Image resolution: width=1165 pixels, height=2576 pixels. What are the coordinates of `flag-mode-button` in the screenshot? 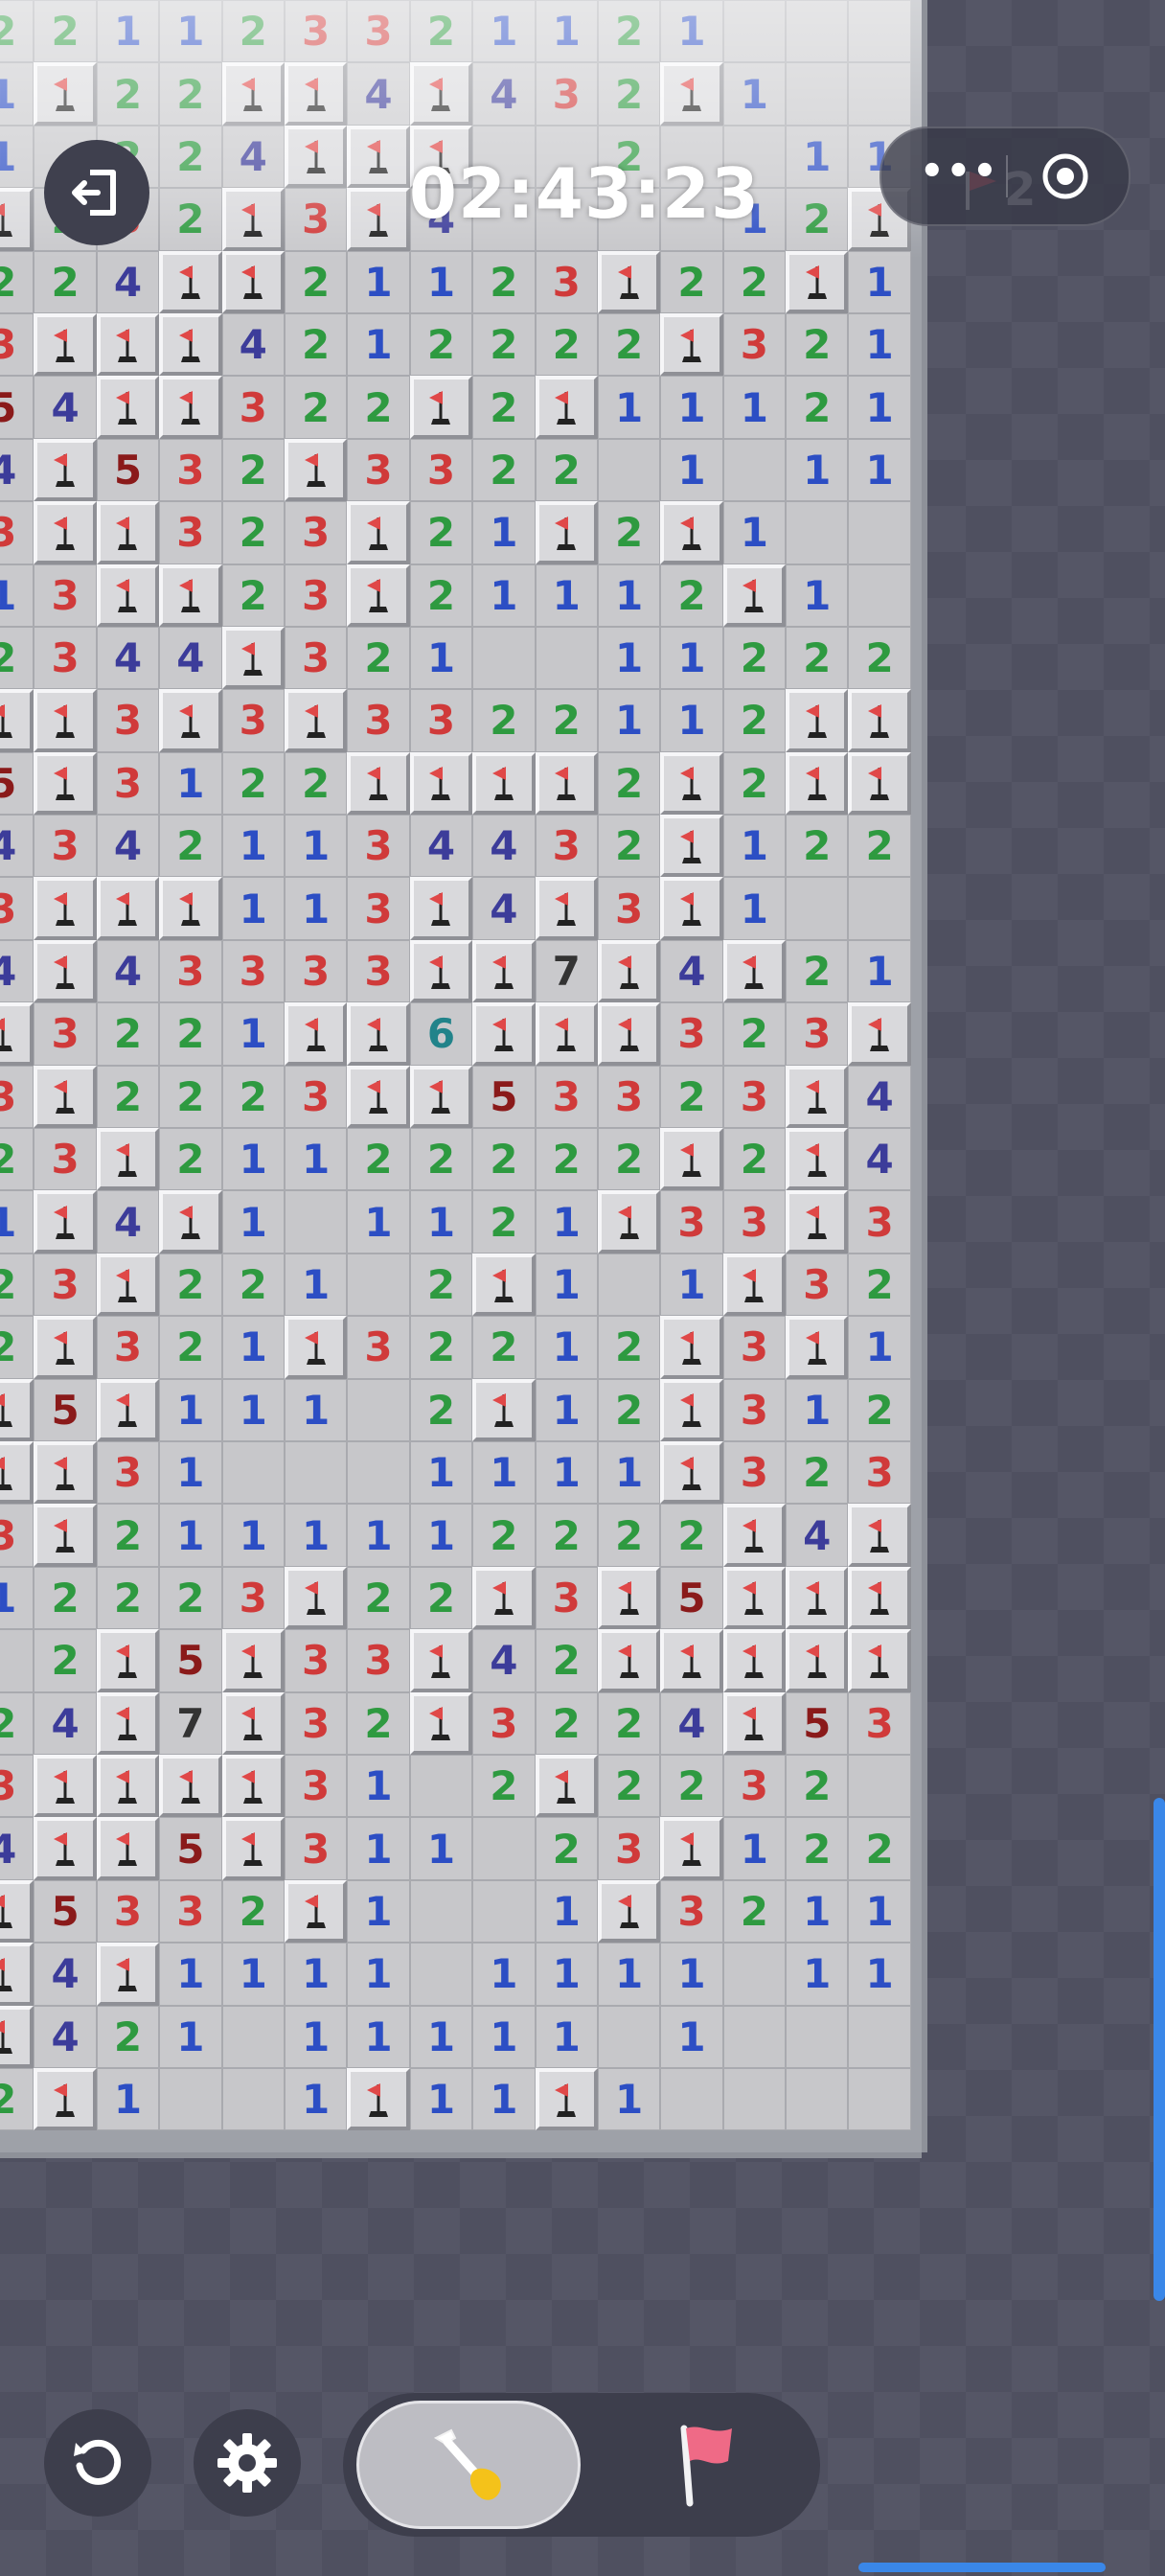 It's located at (707, 2465).